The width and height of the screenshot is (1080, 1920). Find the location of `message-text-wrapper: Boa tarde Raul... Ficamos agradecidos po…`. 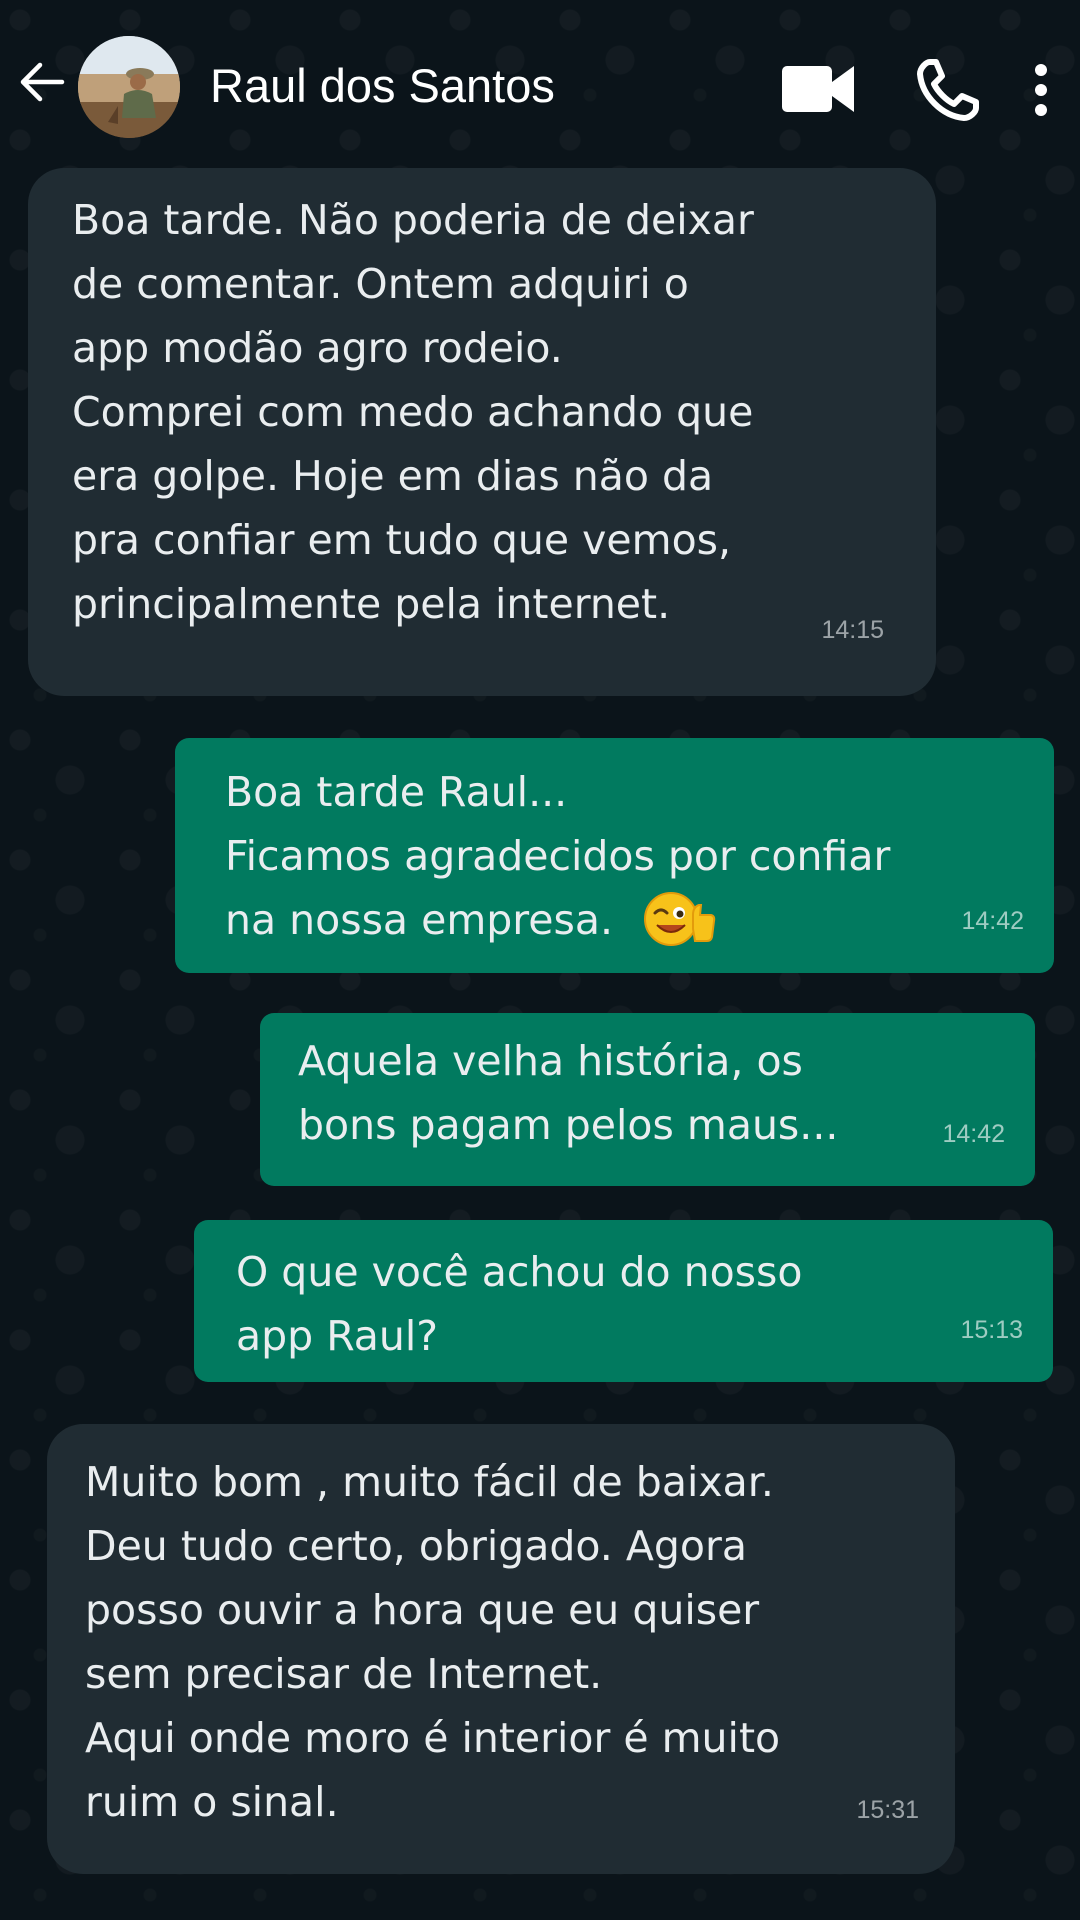

message-text-wrapper: Boa tarde Raul... Ficamos agradecidos po… is located at coordinates (624, 856).